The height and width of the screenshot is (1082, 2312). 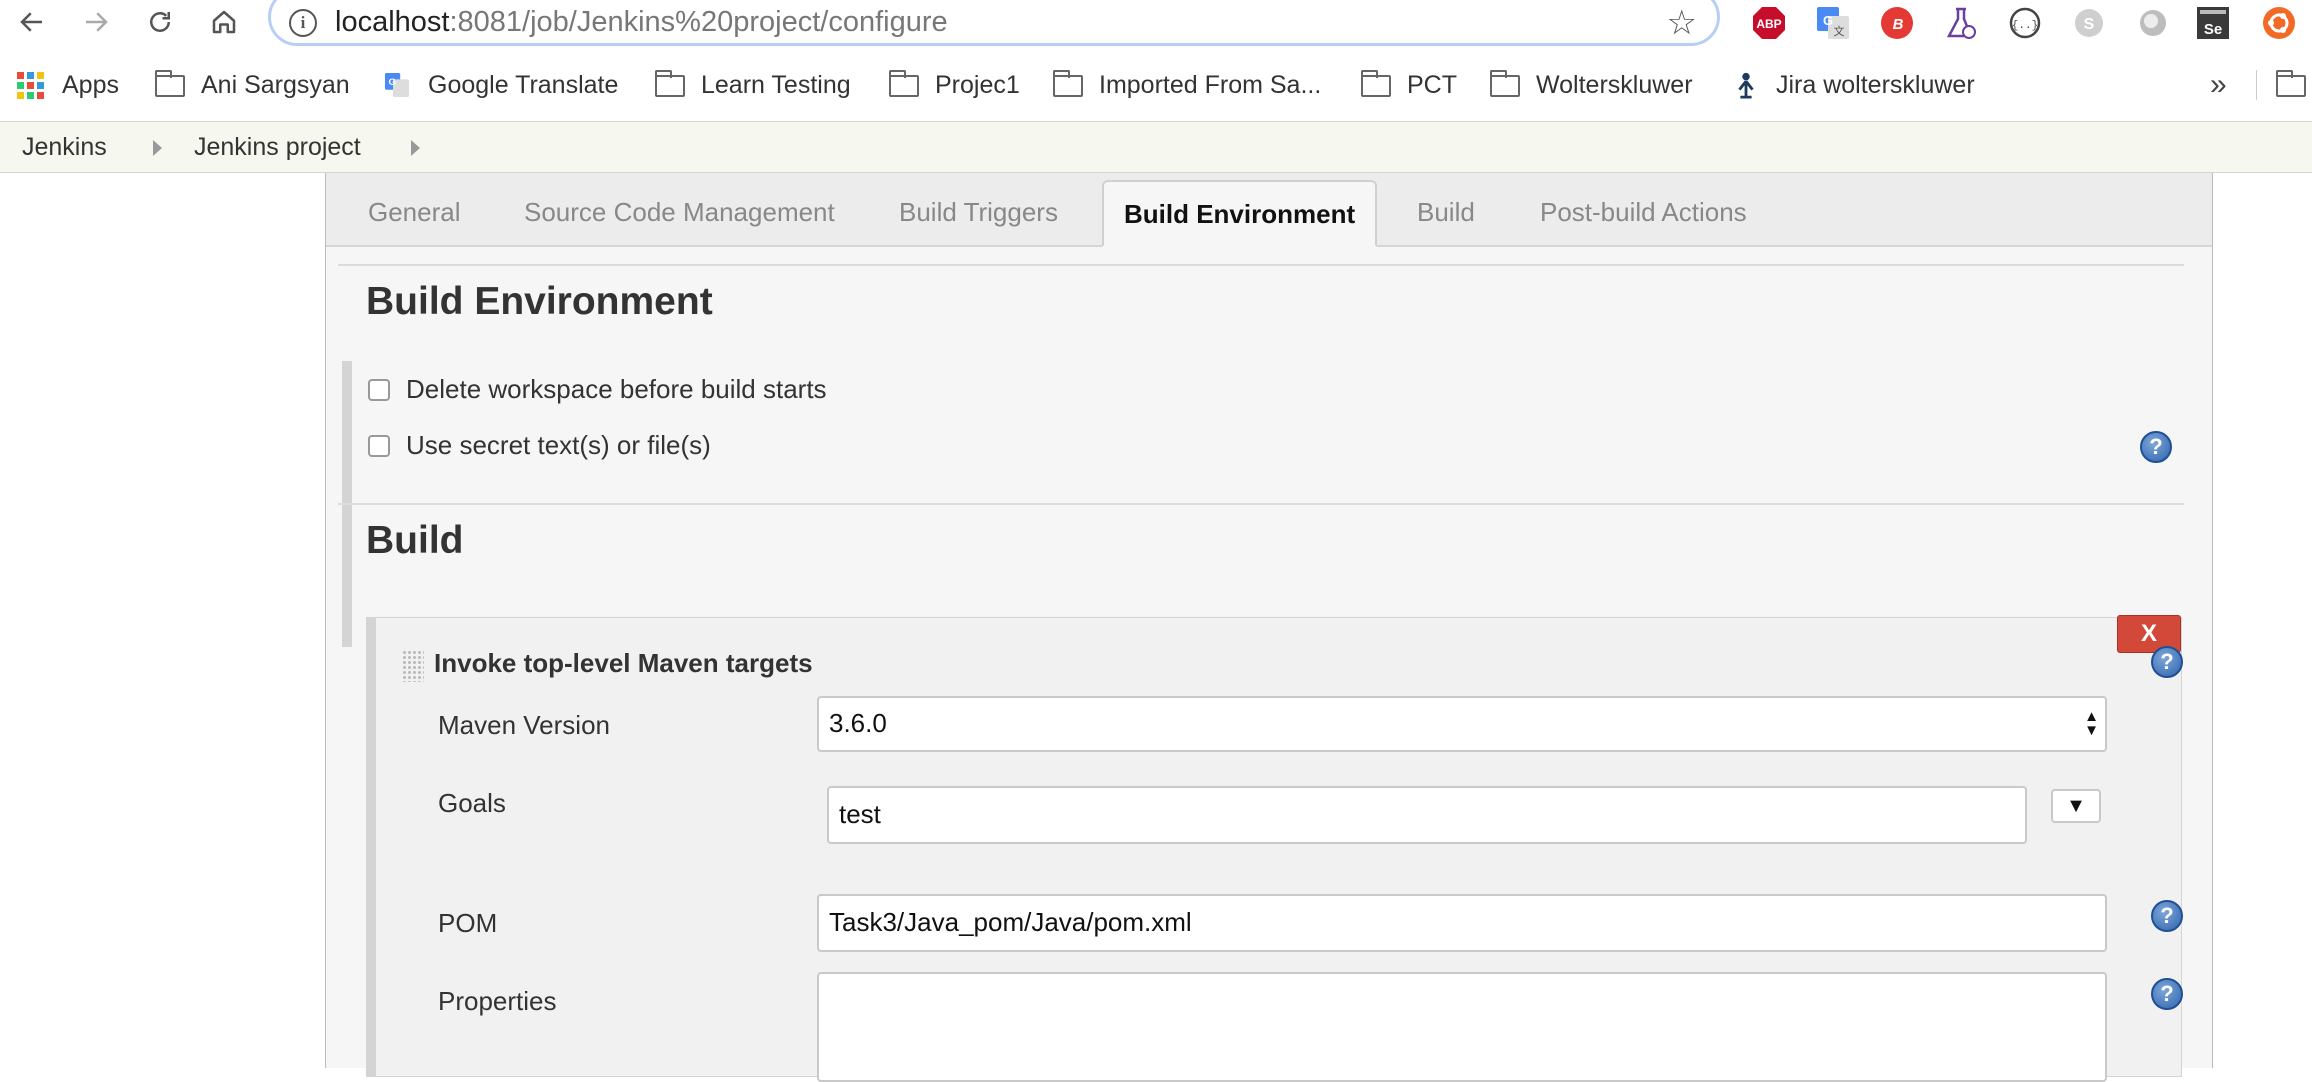 I want to click on bookmark-folder-overflow, so click(x=2293, y=85).